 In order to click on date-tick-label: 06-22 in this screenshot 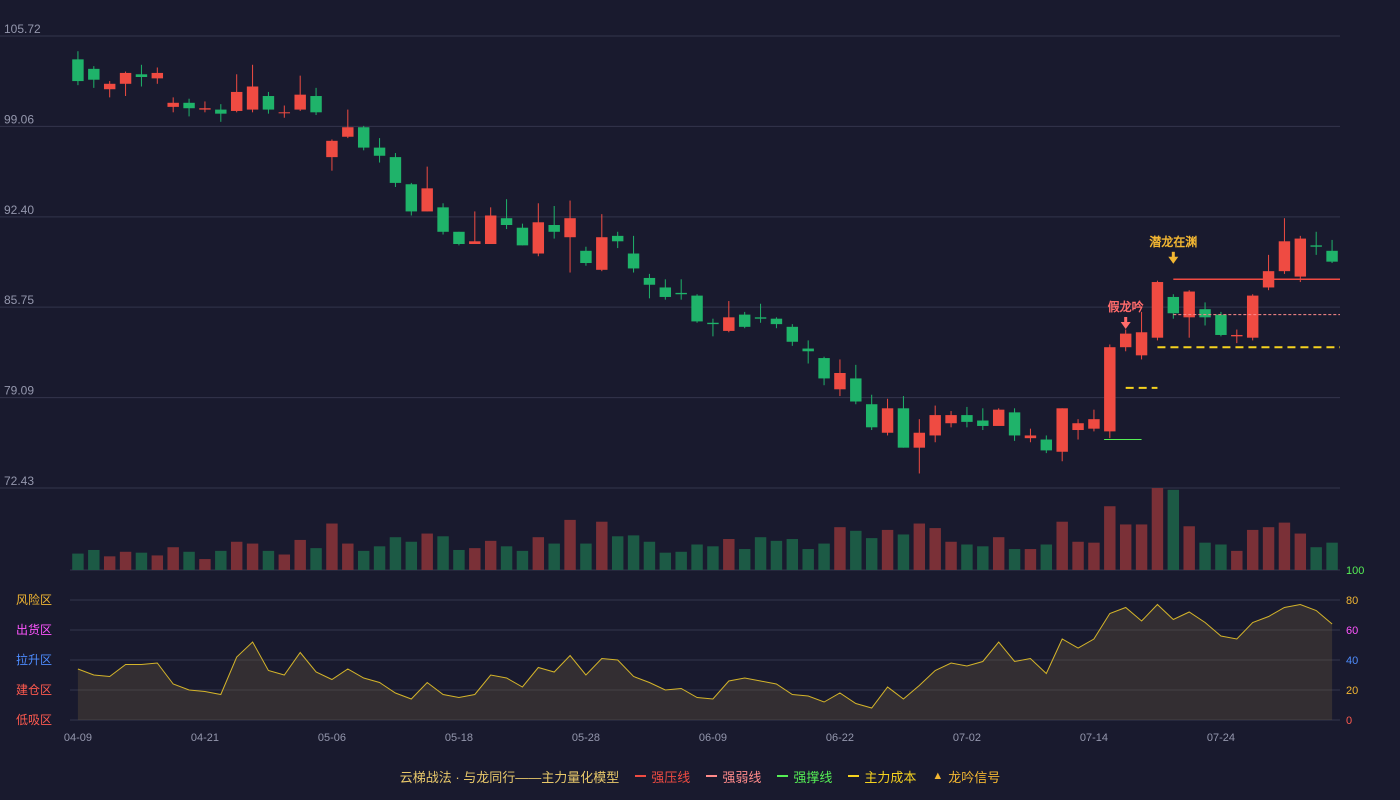, I will do `click(840, 738)`.